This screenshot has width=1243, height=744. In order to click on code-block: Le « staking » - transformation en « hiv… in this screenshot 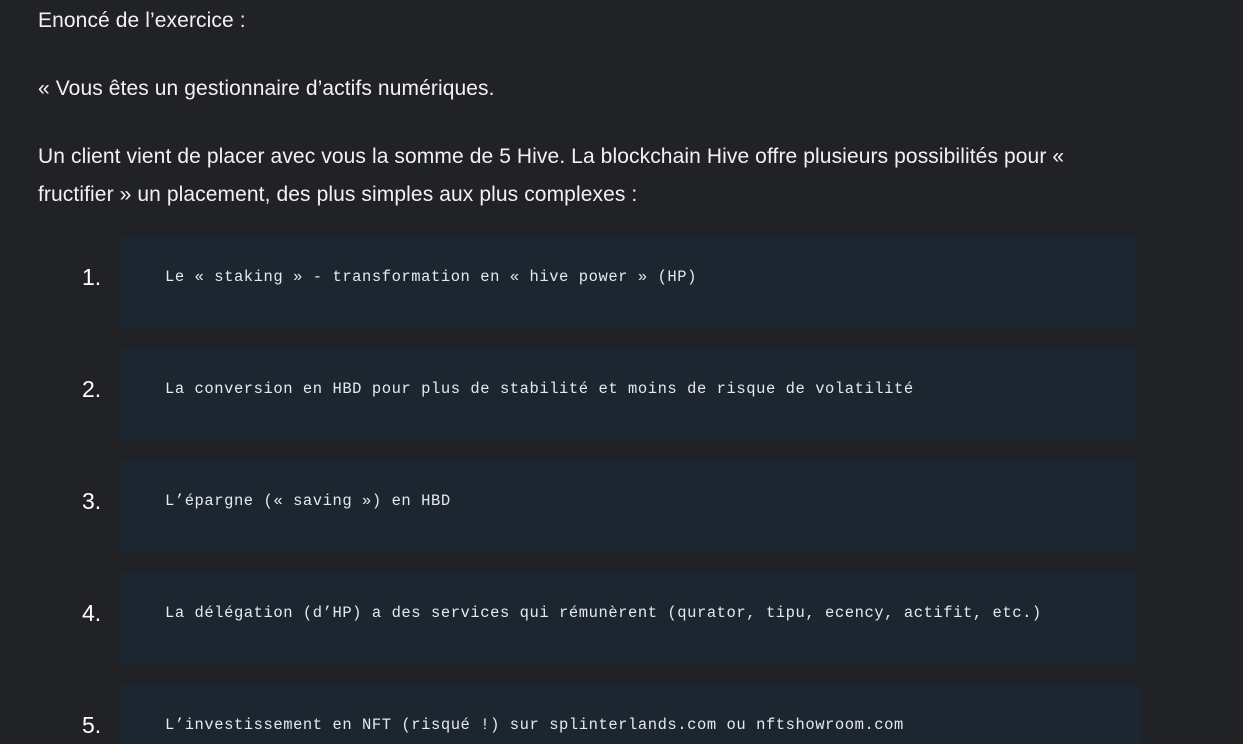, I will do `click(628, 282)`.